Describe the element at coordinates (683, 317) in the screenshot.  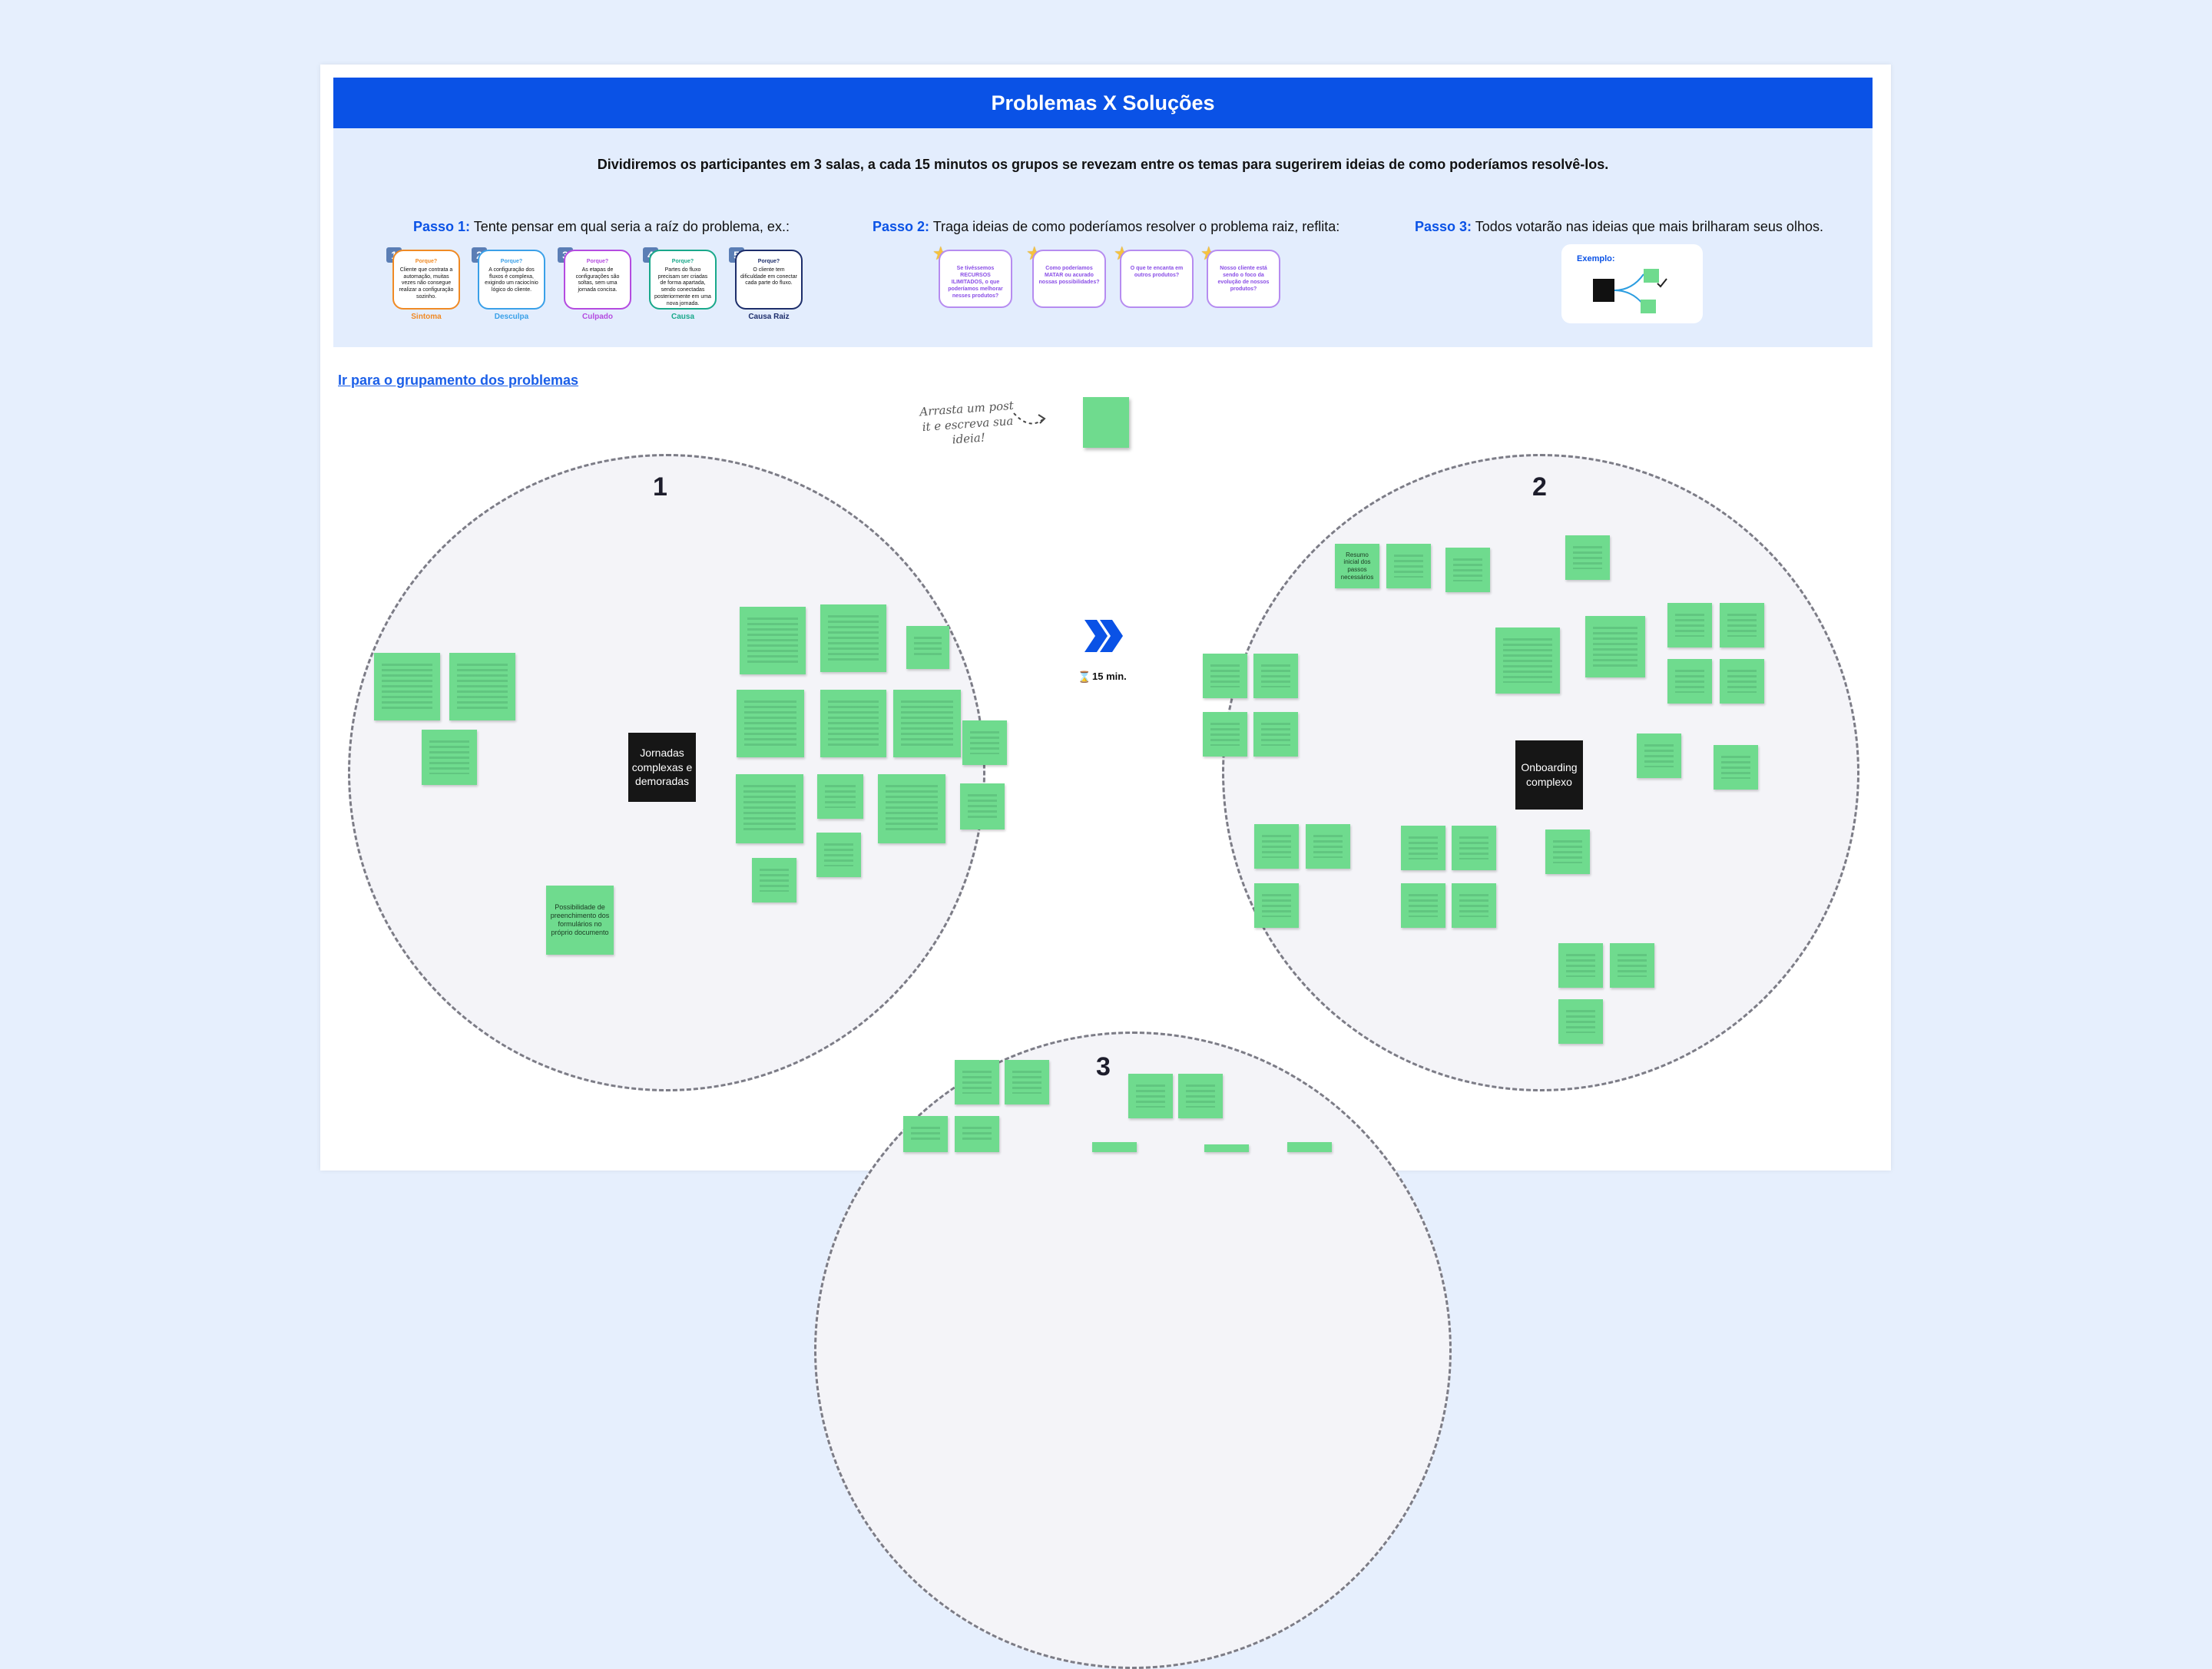
I see `why-card-label: Causa` at that location.